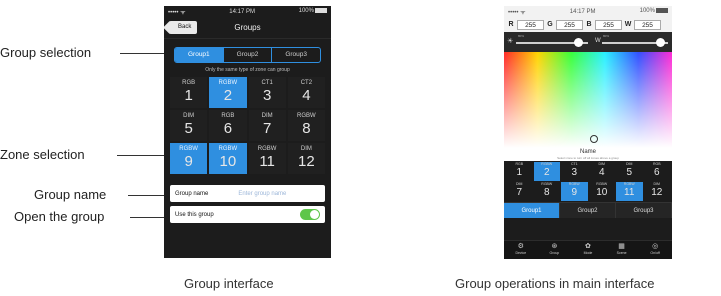  What do you see at coordinates (267, 161) in the screenshot?
I see `zone-number: 11` at bounding box center [267, 161].